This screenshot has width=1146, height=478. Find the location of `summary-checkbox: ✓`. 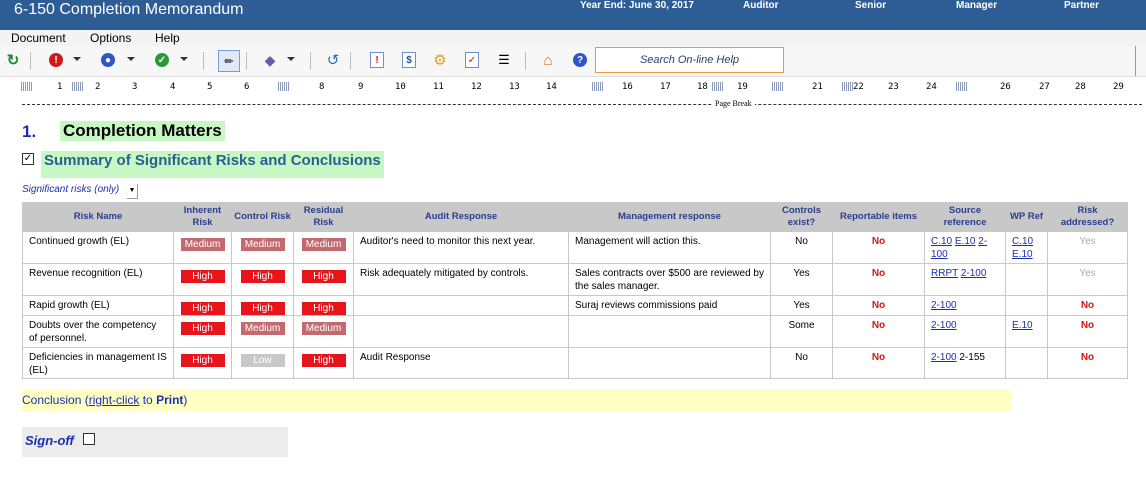

summary-checkbox: ✓ is located at coordinates (28, 159).